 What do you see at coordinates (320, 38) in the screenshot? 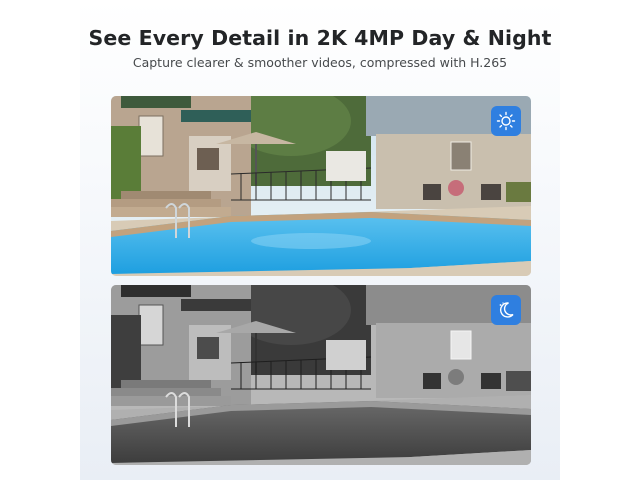
I see `page-title: See Every Detail in 2K 4MP Day & Night` at bounding box center [320, 38].